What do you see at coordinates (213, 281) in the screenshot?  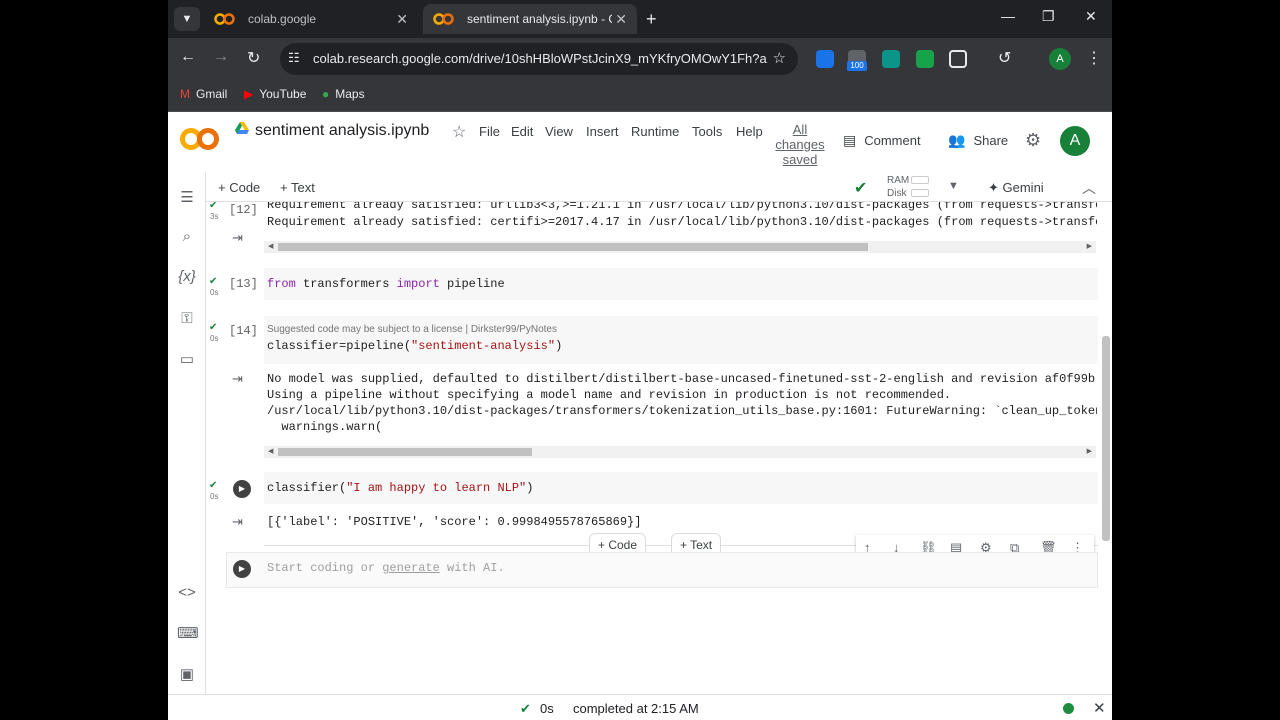 I see `cell-check-icon: ✔` at bounding box center [213, 281].